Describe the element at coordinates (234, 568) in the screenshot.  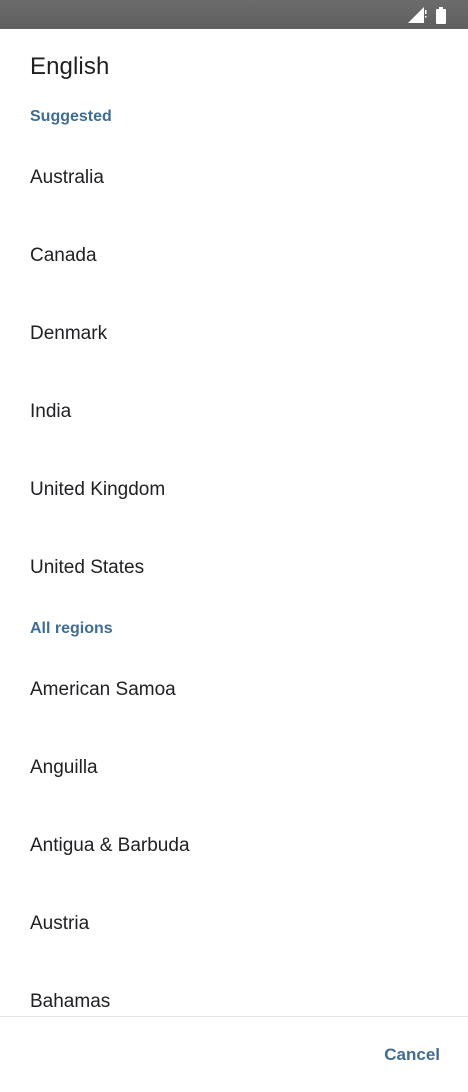
I see `region-item: United States` at that location.